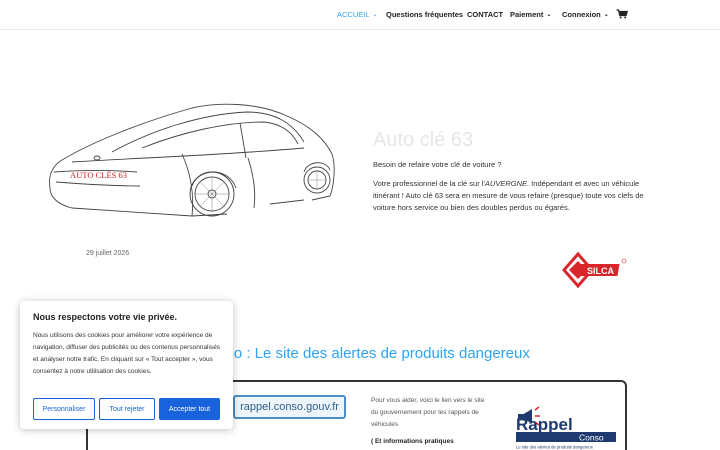  What do you see at coordinates (437, 164) in the screenshot?
I see `hero-subtitle: Besoin de refaire votre clé de voiture ?` at bounding box center [437, 164].